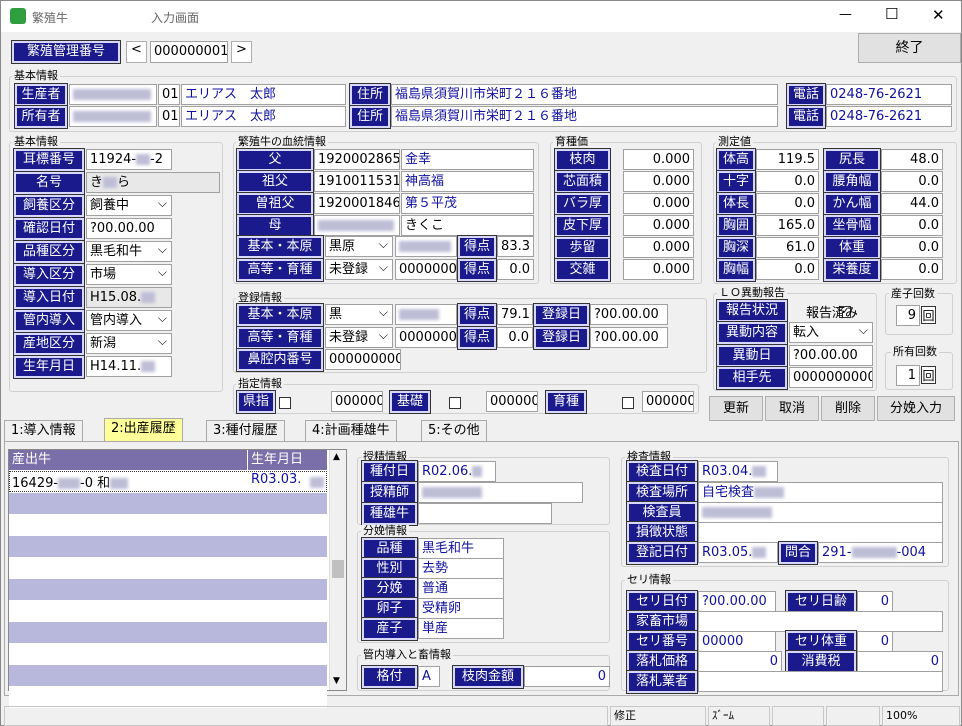 The image size is (962, 726). I want to click on ikushu-value-5: 0.000, so click(658, 269).